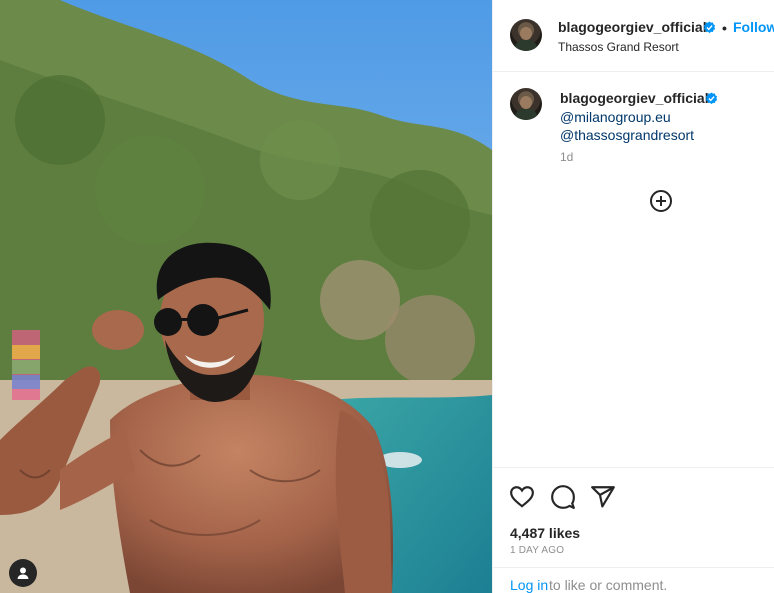 The width and height of the screenshot is (774, 593). I want to click on caption-avatar, so click(526, 104).